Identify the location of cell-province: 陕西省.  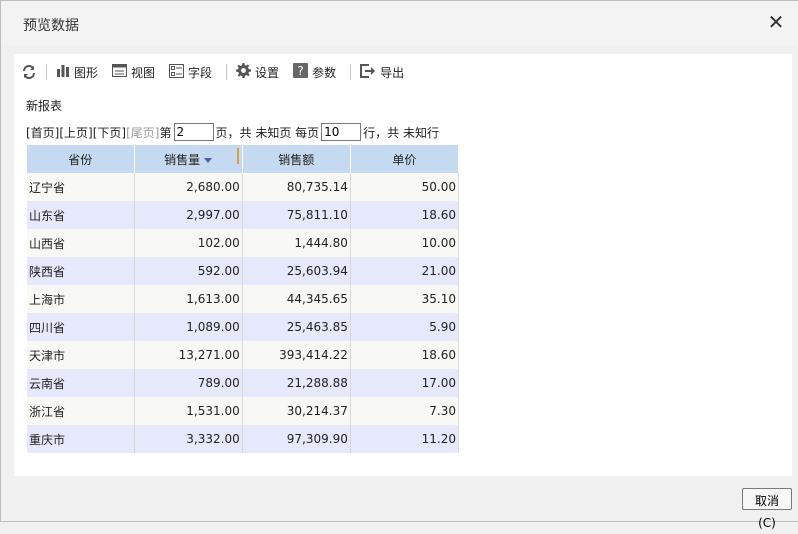
(81, 271).